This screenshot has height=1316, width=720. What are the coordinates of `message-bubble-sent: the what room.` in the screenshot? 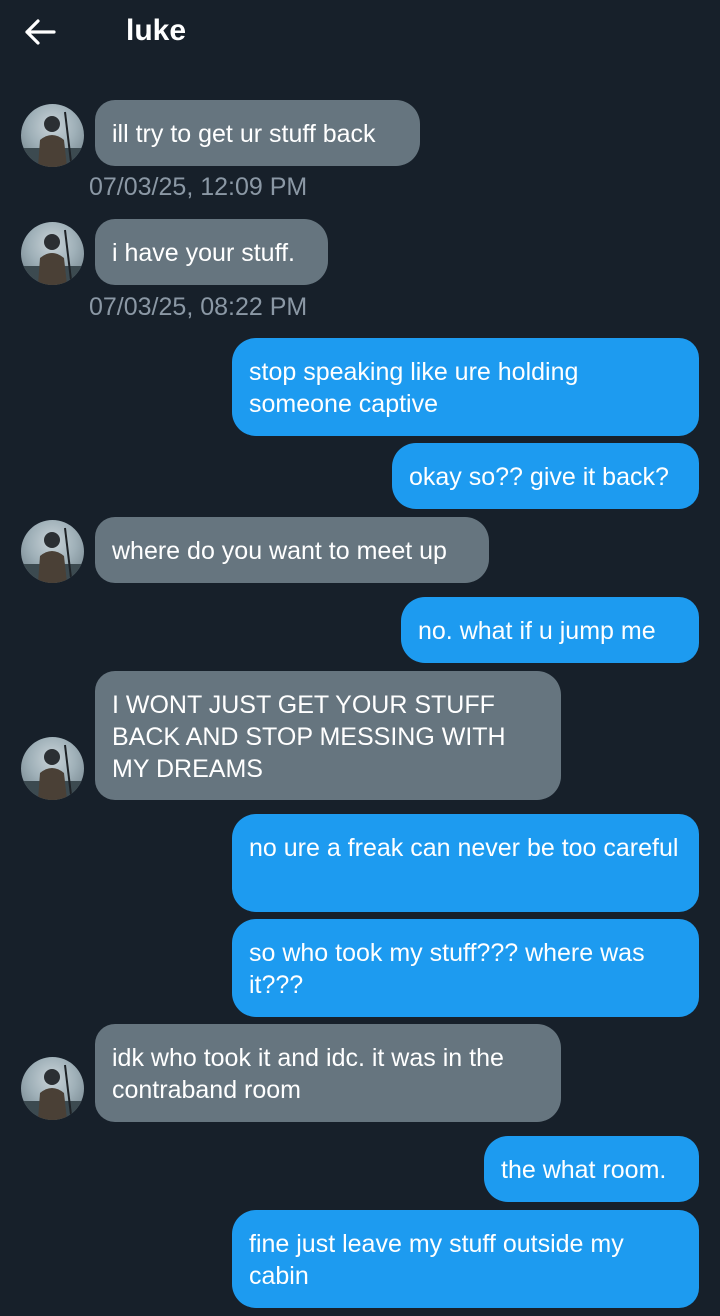 It's located at (591, 1169).